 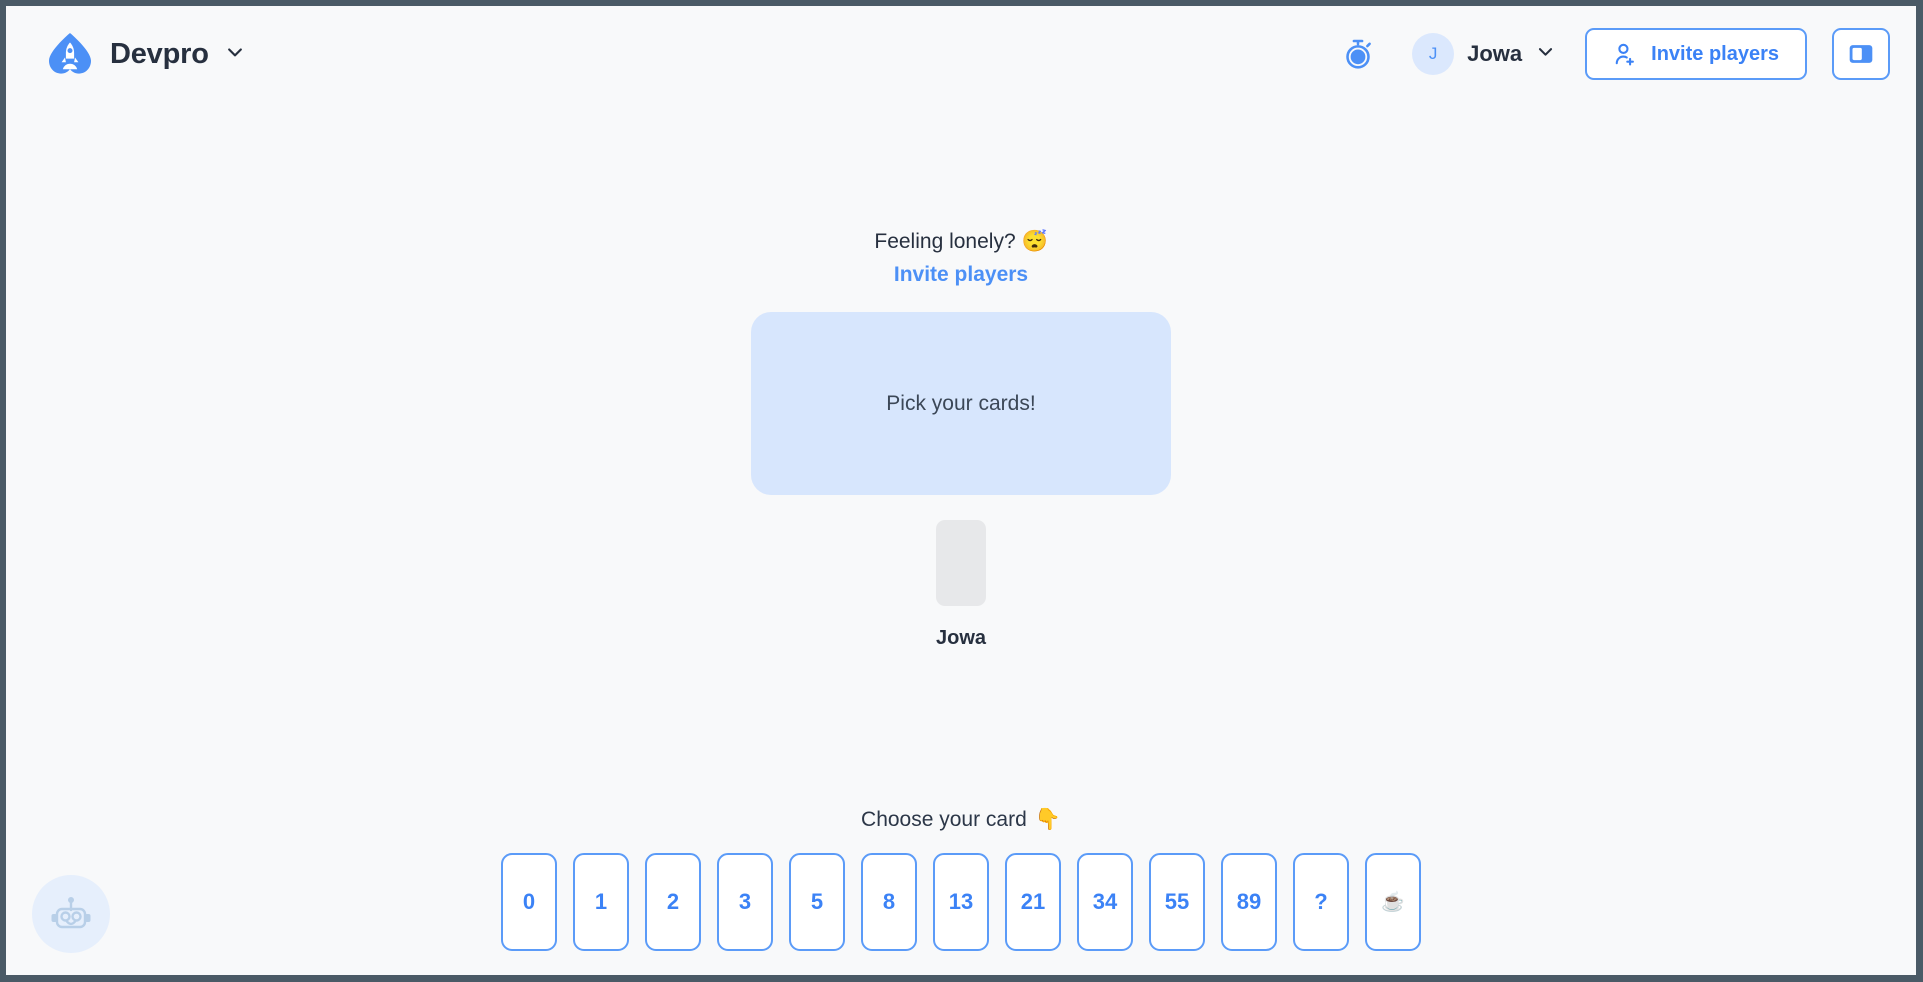 What do you see at coordinates (961, 275) in the screenshot?
I see `invite-players-link: Invite players` at bounding box center [961, 275].